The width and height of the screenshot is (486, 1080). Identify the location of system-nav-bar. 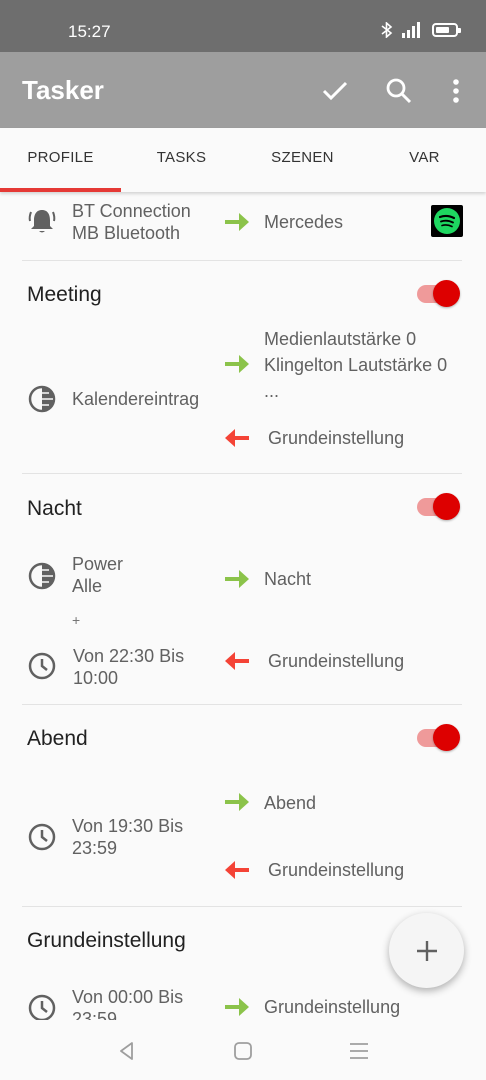
(243, 1050).